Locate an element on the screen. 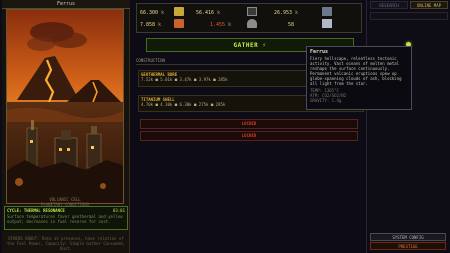  cycle-timer: 03:01 is located at coordinates (118, 210).